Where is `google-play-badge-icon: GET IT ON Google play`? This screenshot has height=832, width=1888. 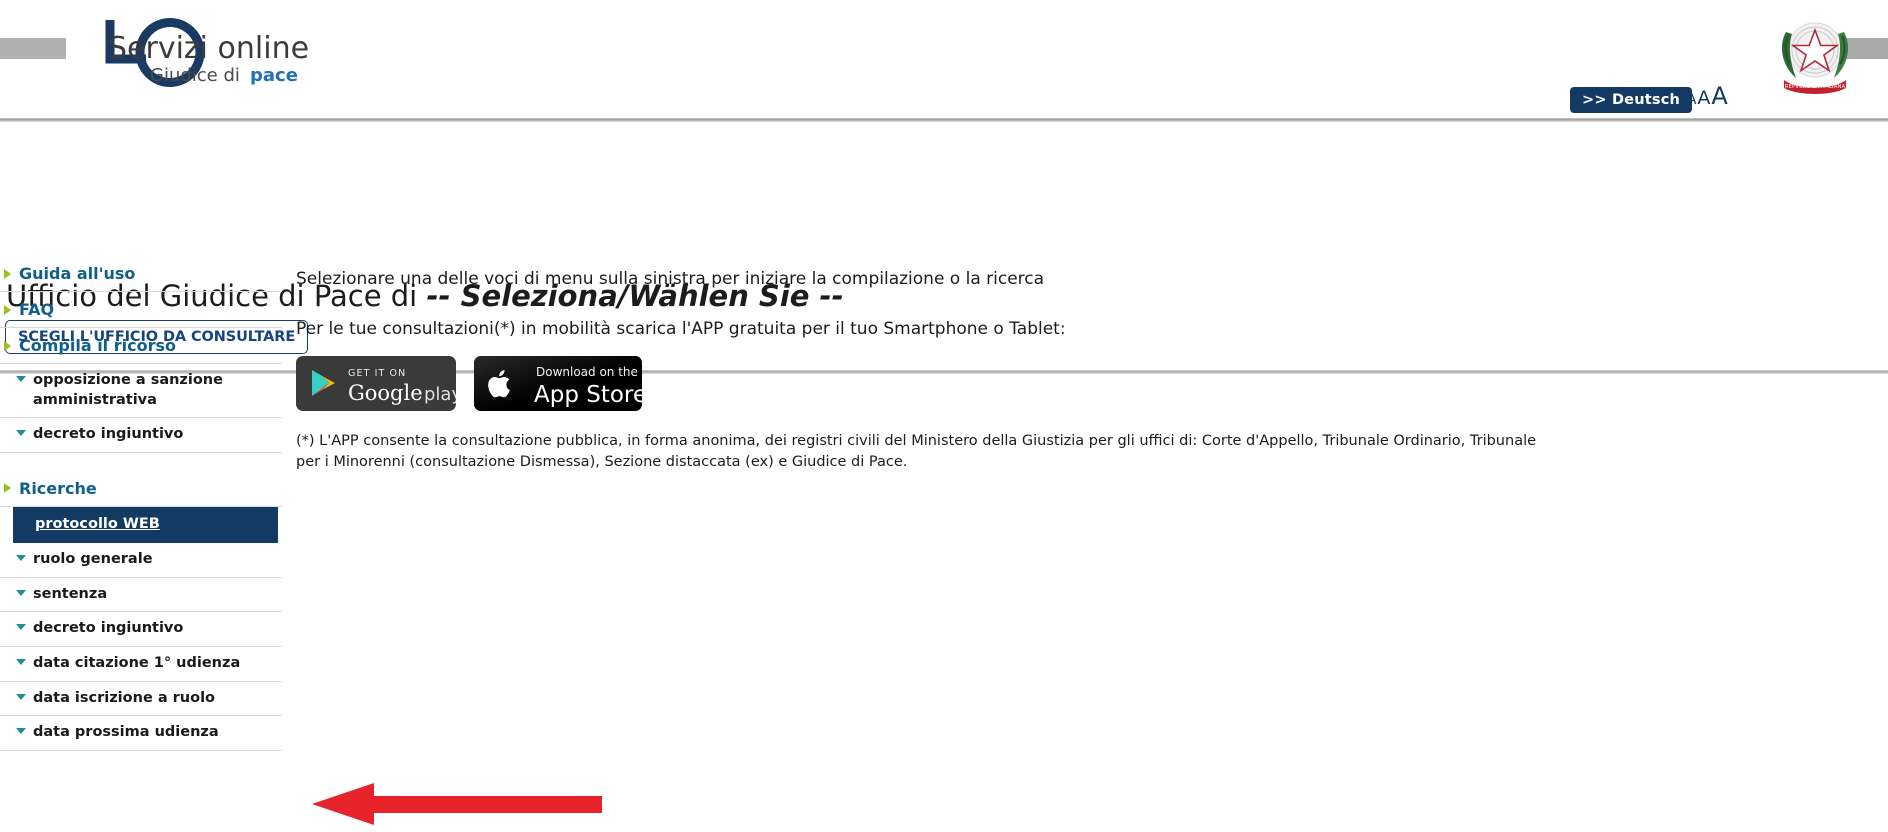 google-play-badge-icon: GET IT ON Google play is located at coordinates (379, 383).